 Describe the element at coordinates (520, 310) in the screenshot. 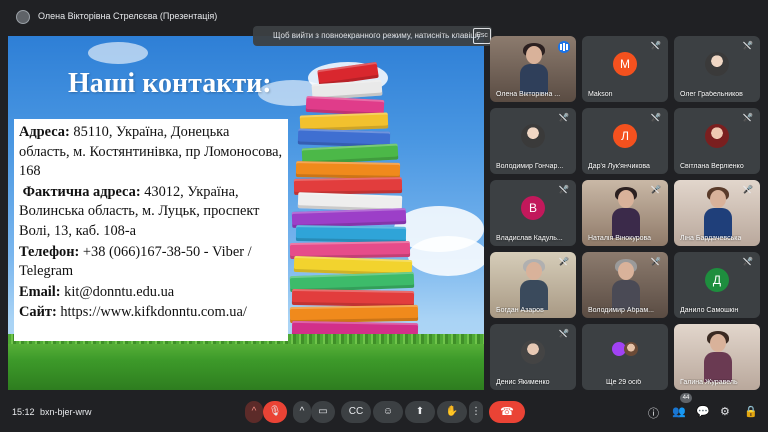

I see `participant-name: Богдан Азаров` at that location.